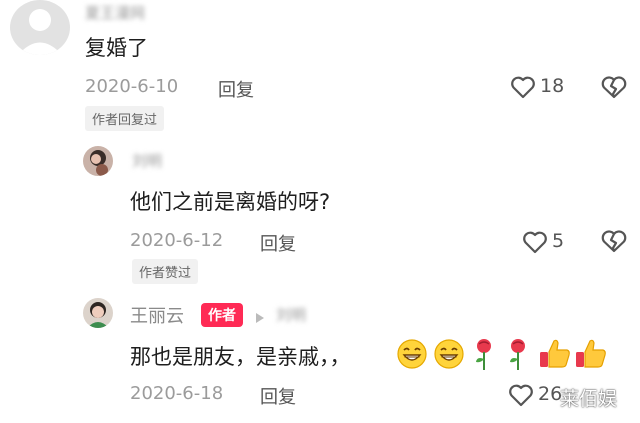 The width and height of the screenshot is (640, 423). I want to click on reply-to-username: 刘明, so click(291, 314).